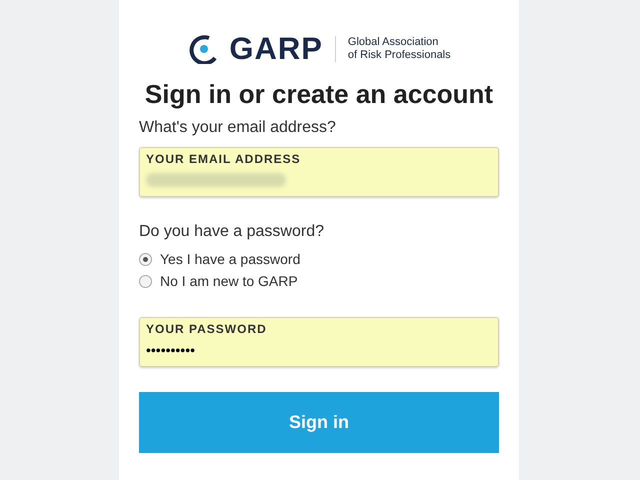 This screenshot has height=480, width=640. What do you see at coordinates (171, 350) in the screenshot?
I see `password-value: ••••••••••` at bounding box center [171, 350].